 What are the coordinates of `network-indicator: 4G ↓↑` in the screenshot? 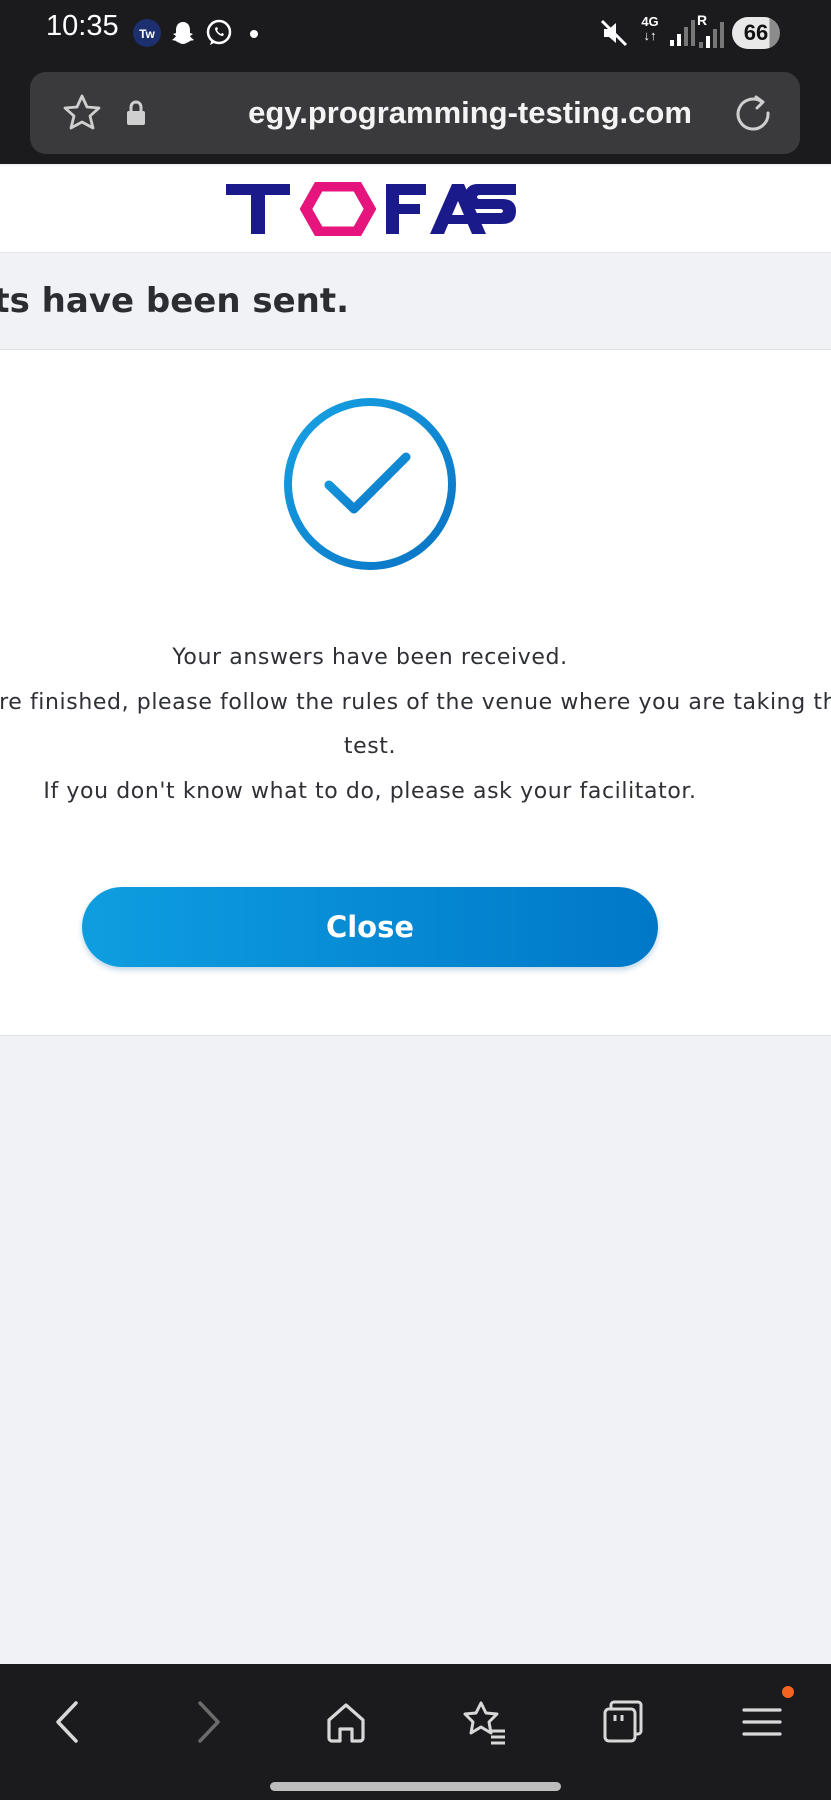 It's located at (650, 28).